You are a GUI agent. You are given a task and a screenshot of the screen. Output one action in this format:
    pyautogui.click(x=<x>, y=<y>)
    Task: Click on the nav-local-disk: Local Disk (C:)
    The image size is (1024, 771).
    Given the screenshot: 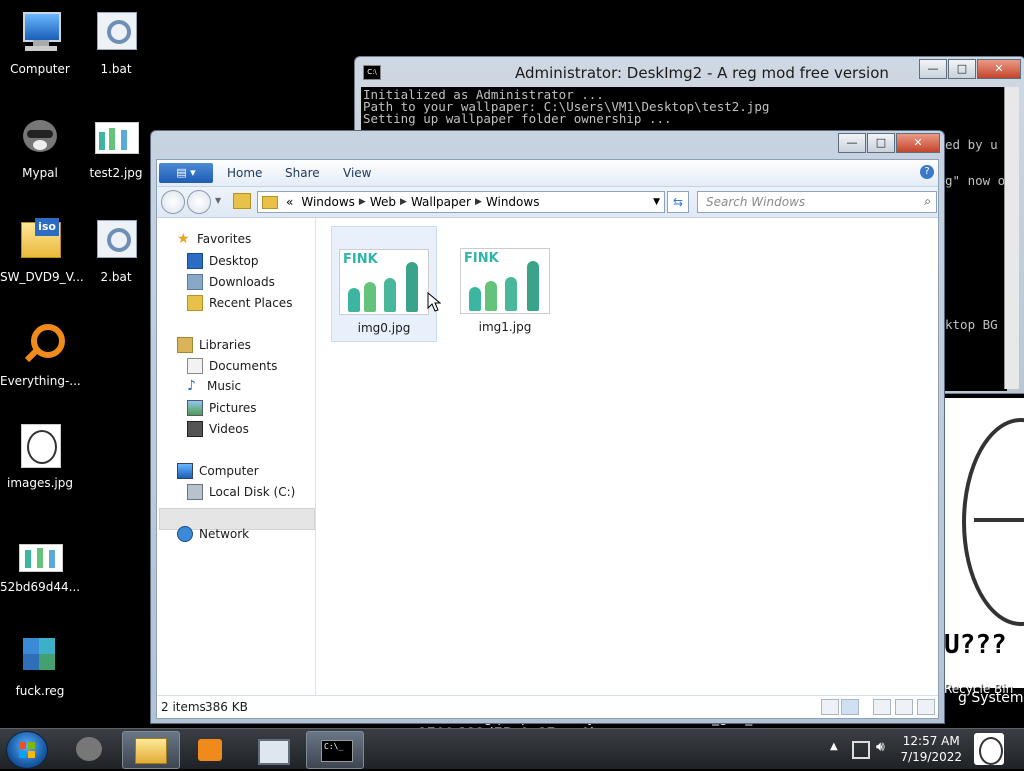 What is the action you would take?
    pyautogui.click(x=241, y=492)
    